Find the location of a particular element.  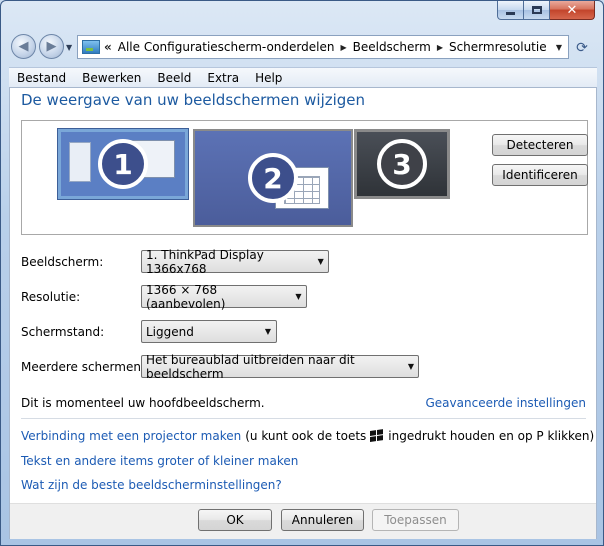

display-select: 1. ThinkPad Display 1366x768 ▼ is located at coordinates (235, 261).